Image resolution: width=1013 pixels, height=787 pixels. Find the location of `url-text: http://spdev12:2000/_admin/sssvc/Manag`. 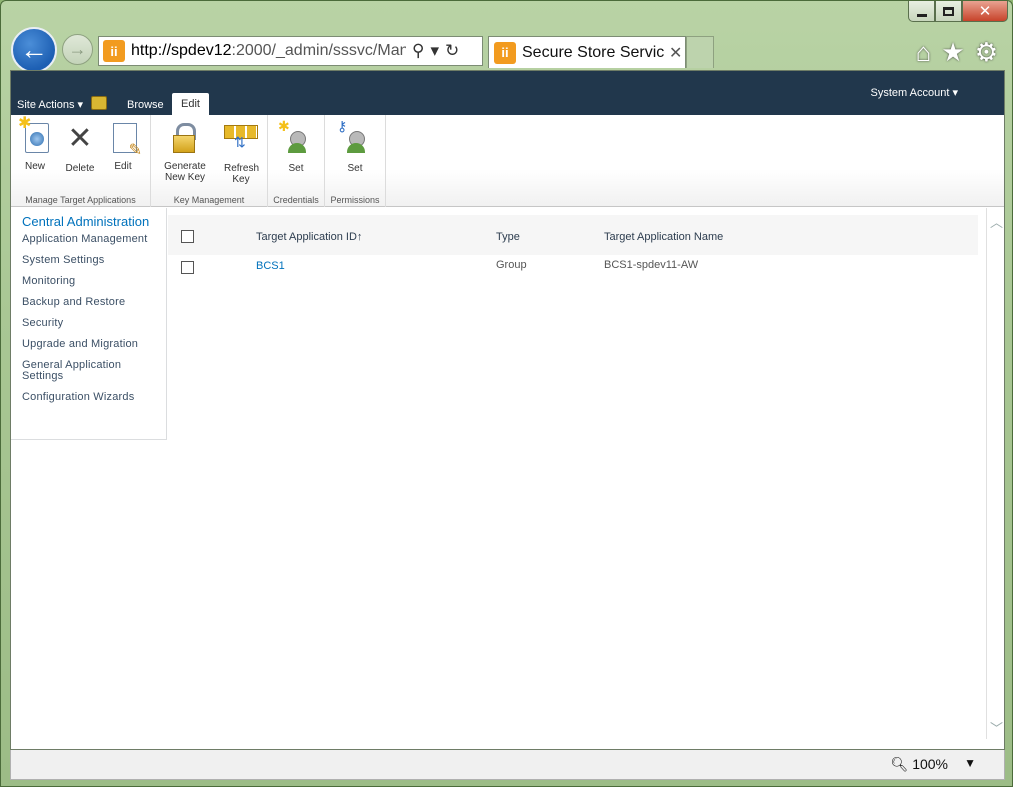

url-text: http://spdev12:2000/_admin/sssvc/Manag is located at coordinates (268, 51).